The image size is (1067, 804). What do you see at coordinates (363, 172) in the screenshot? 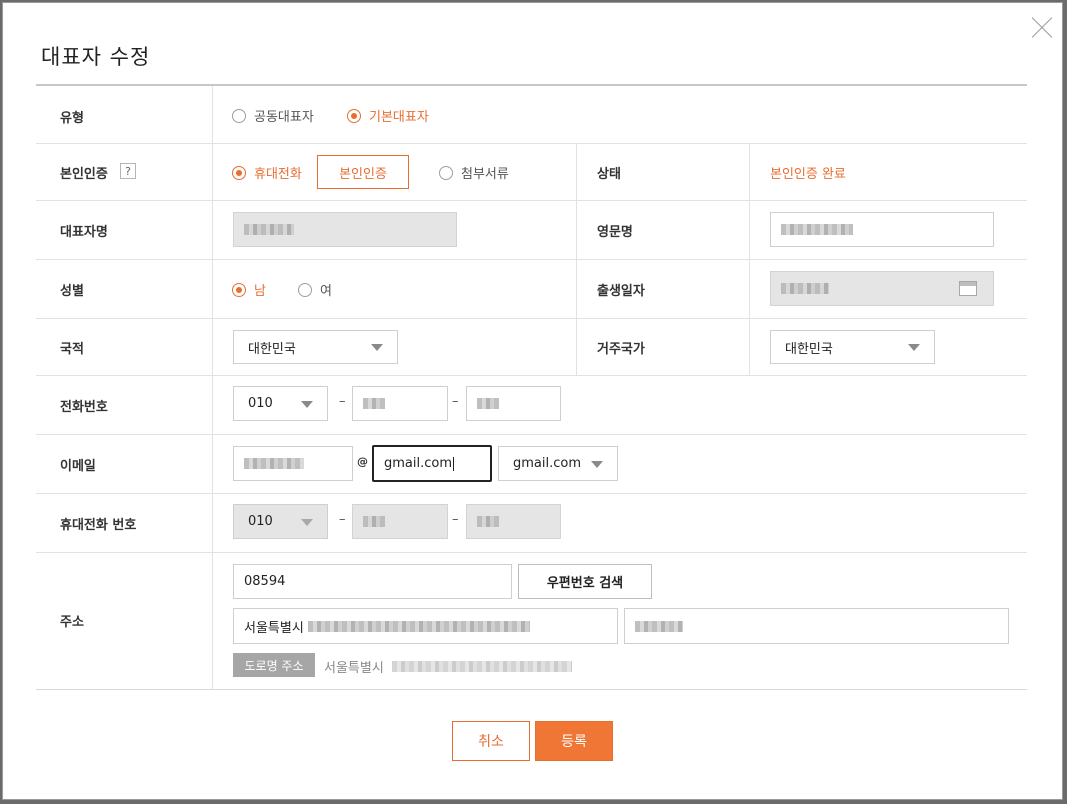
I see `verify-button: 본인인증` at bounding box center [363, 172].